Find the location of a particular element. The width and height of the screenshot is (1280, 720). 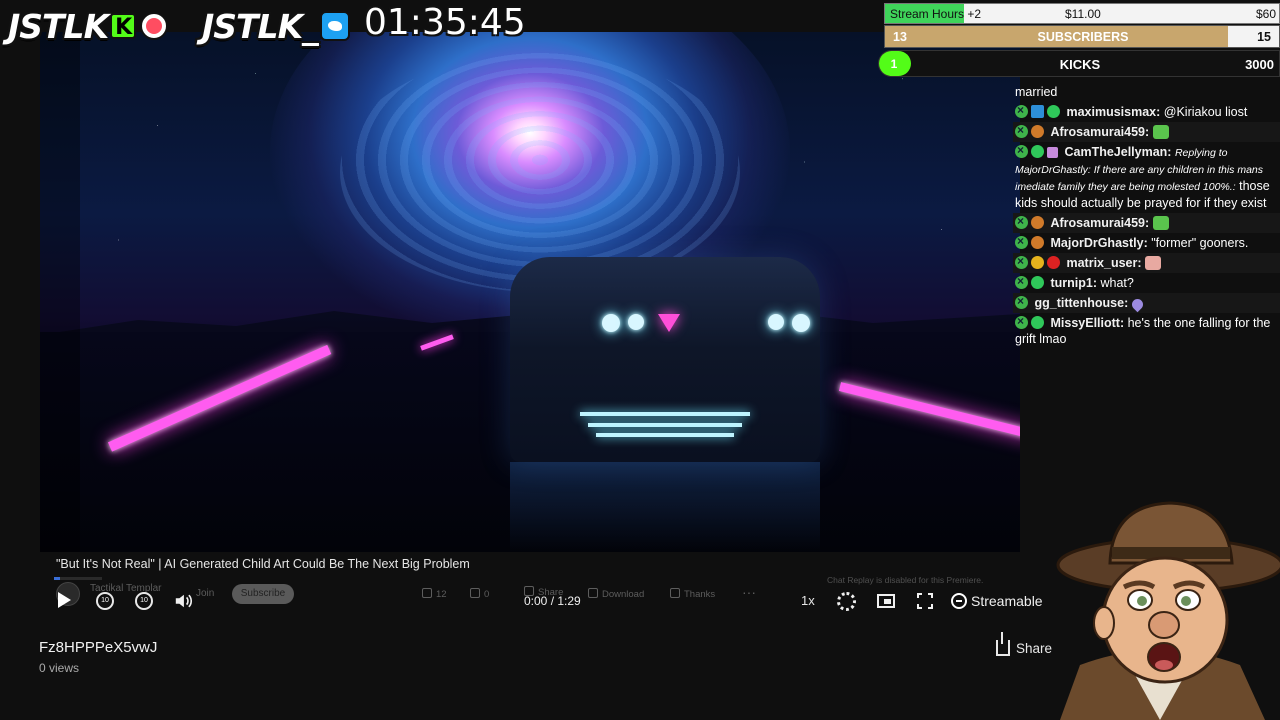

chat-text: @Kiriakou liost is located at coordinates (1205, 112).